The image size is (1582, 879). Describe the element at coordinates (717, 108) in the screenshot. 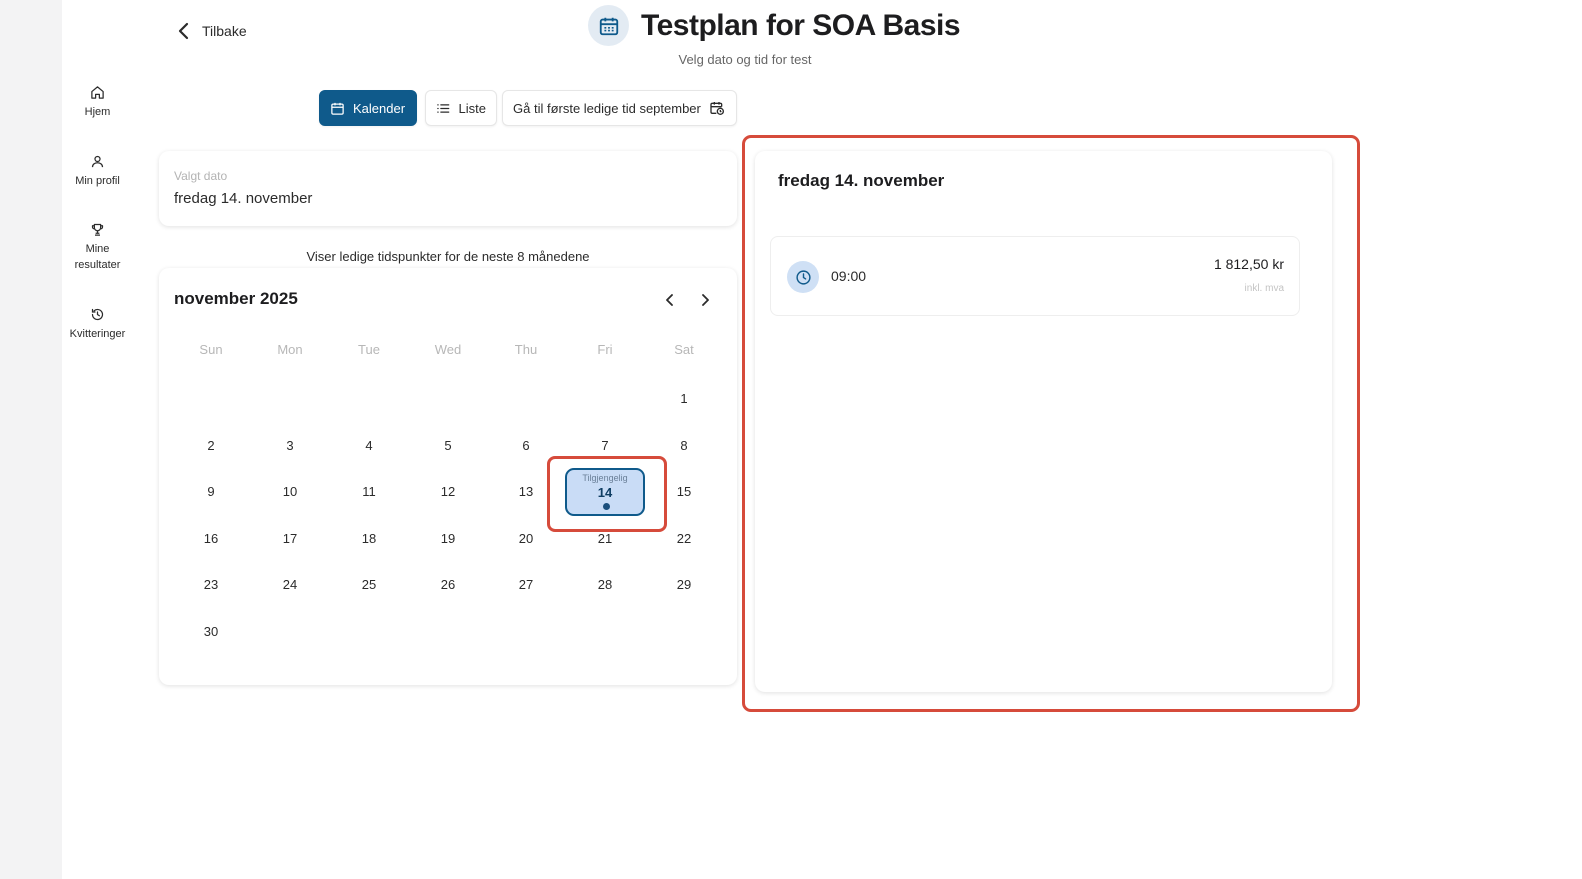

I see `calendar-clock-icon` at that location.